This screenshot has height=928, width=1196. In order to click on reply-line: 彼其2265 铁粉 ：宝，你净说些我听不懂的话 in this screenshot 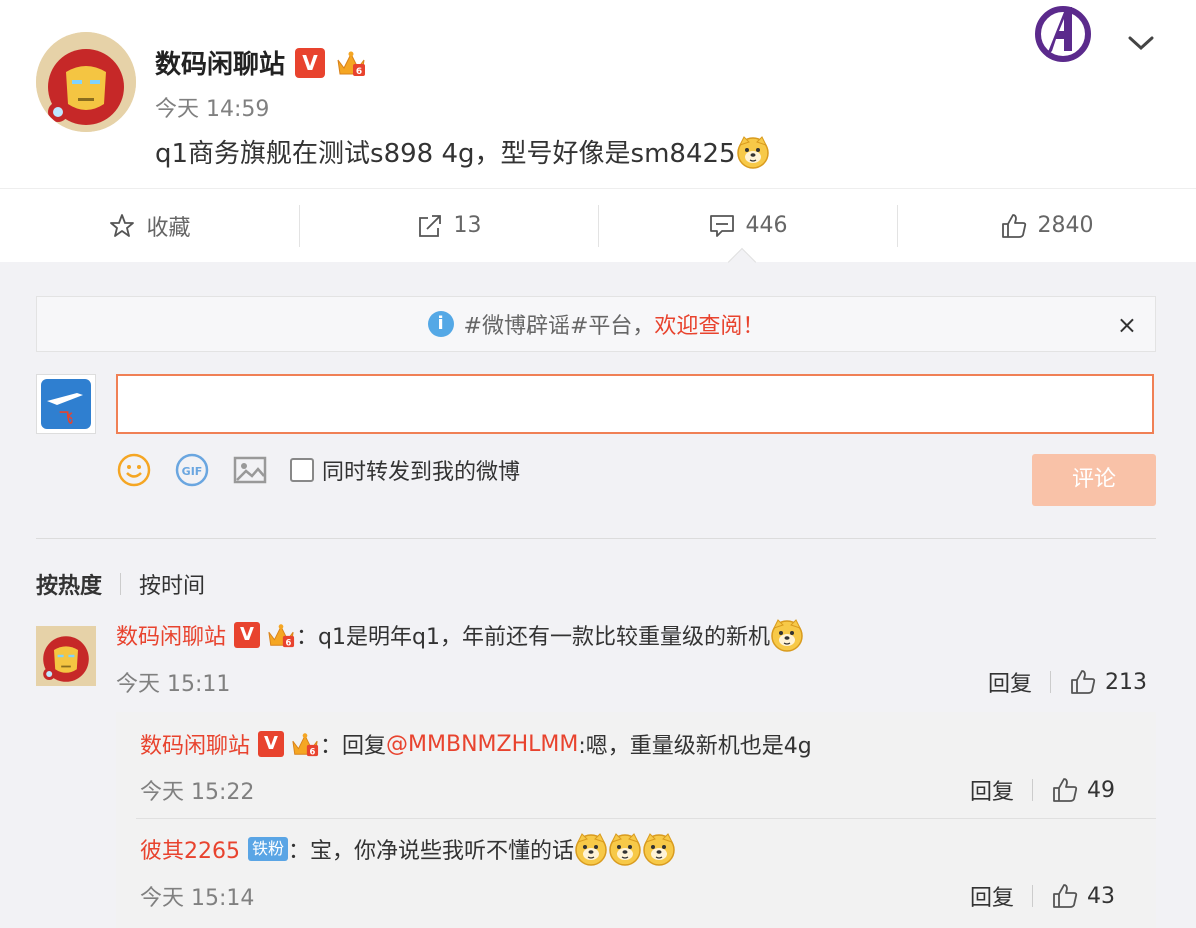, I will do `click(408, 849)`.